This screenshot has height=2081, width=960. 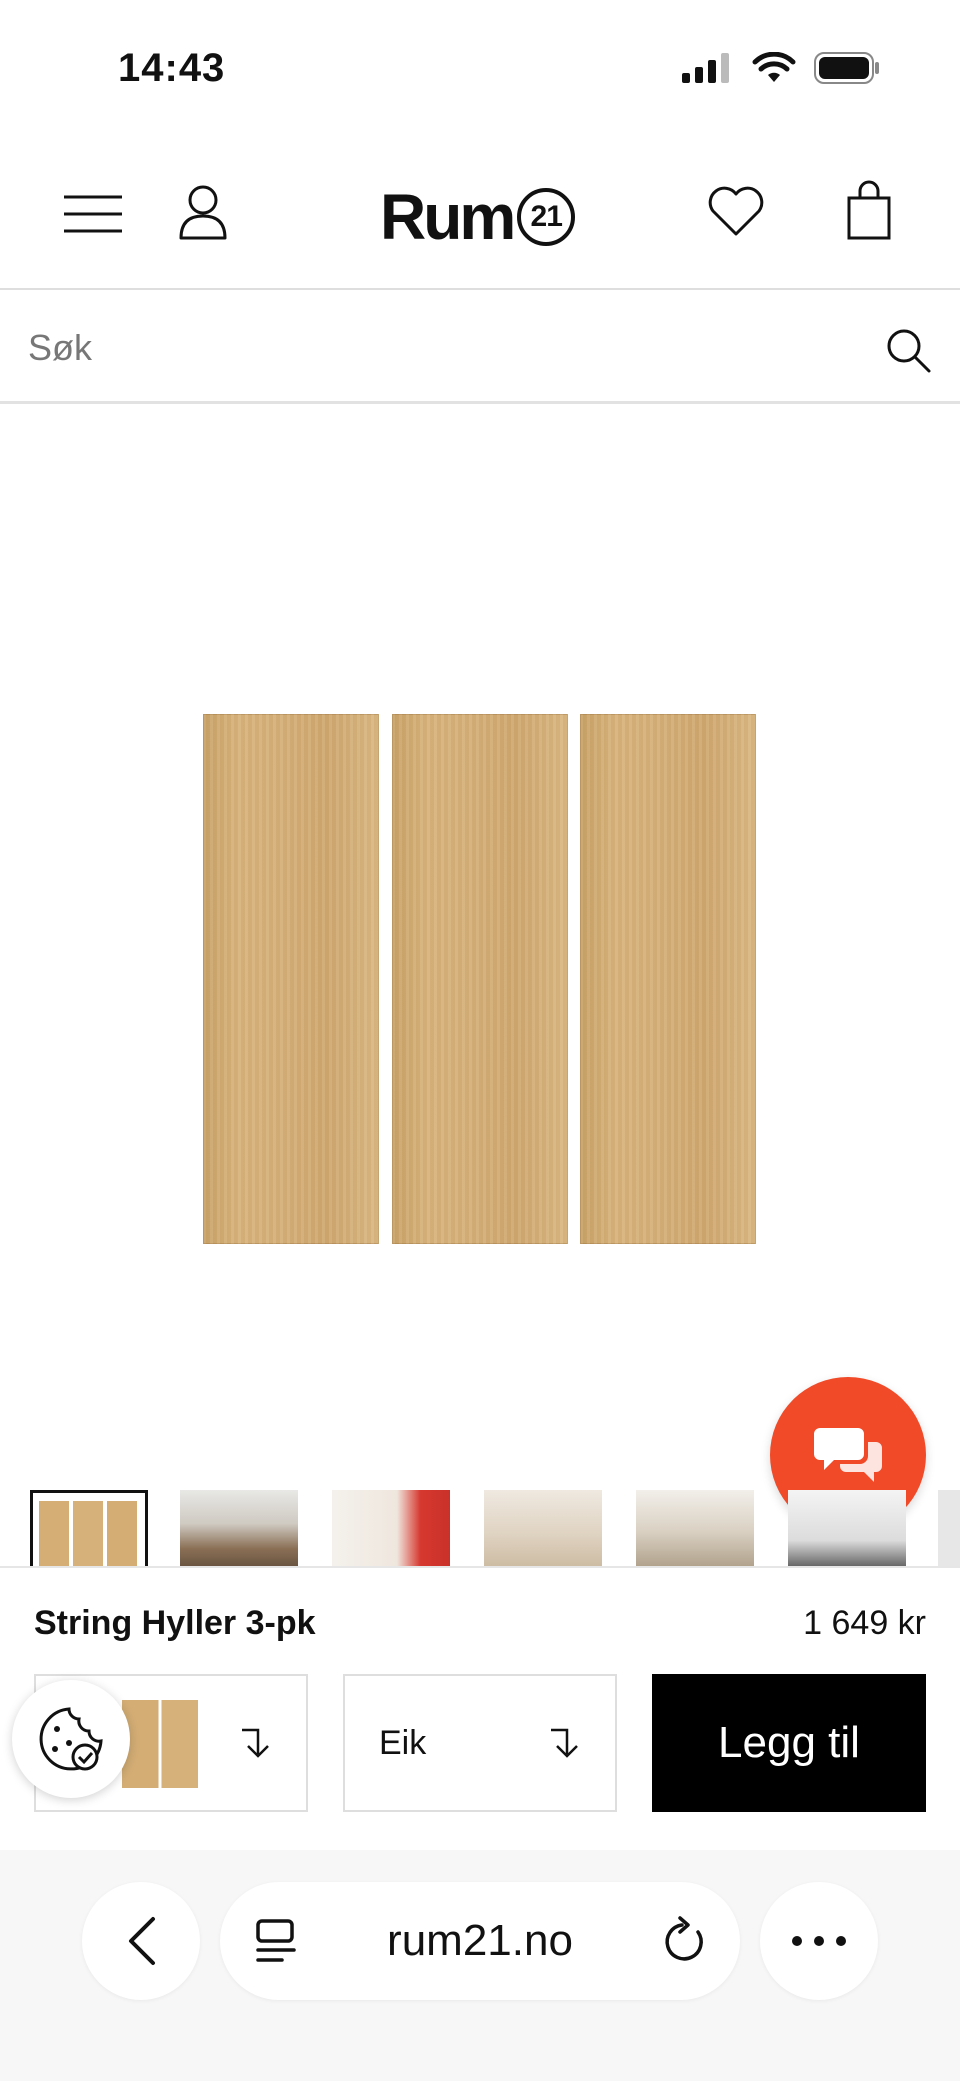 I want to click on status-icons, so click(x=781, y=68).